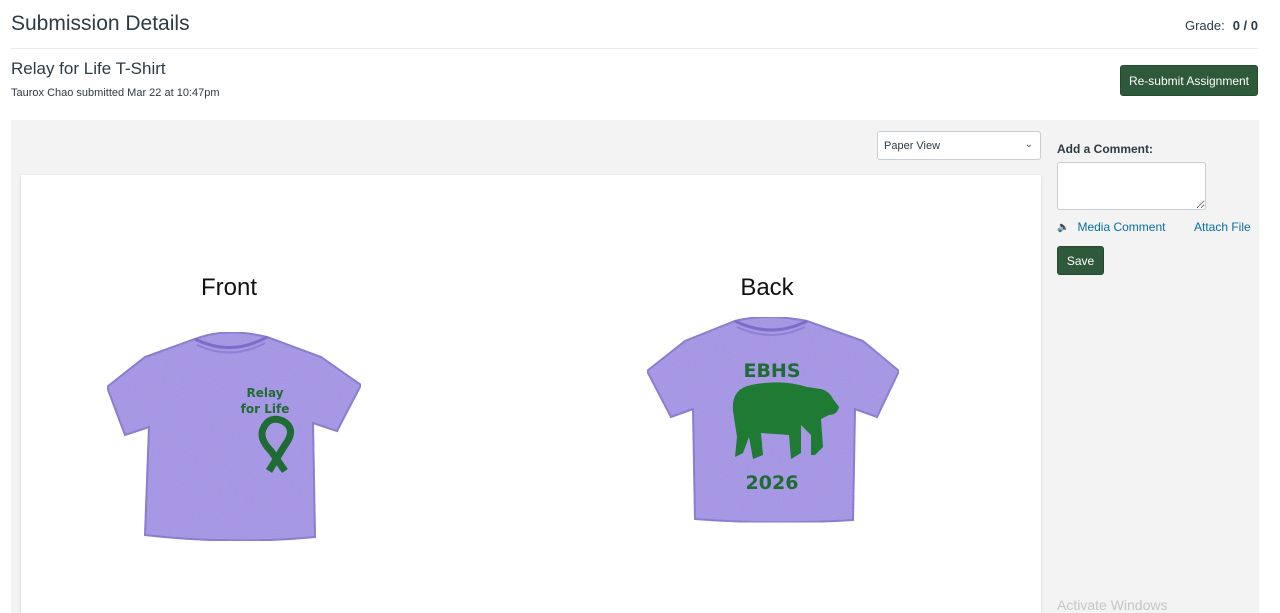  I want to click on attach-file-link: Attach File, so click(1222, 227).